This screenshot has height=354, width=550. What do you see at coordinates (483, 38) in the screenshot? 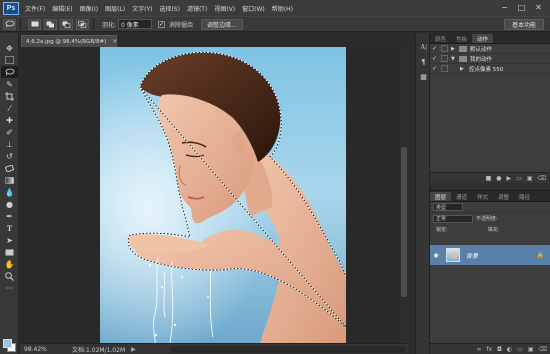
I see `tab-actions: 动作` at bounding box center [483, 38].